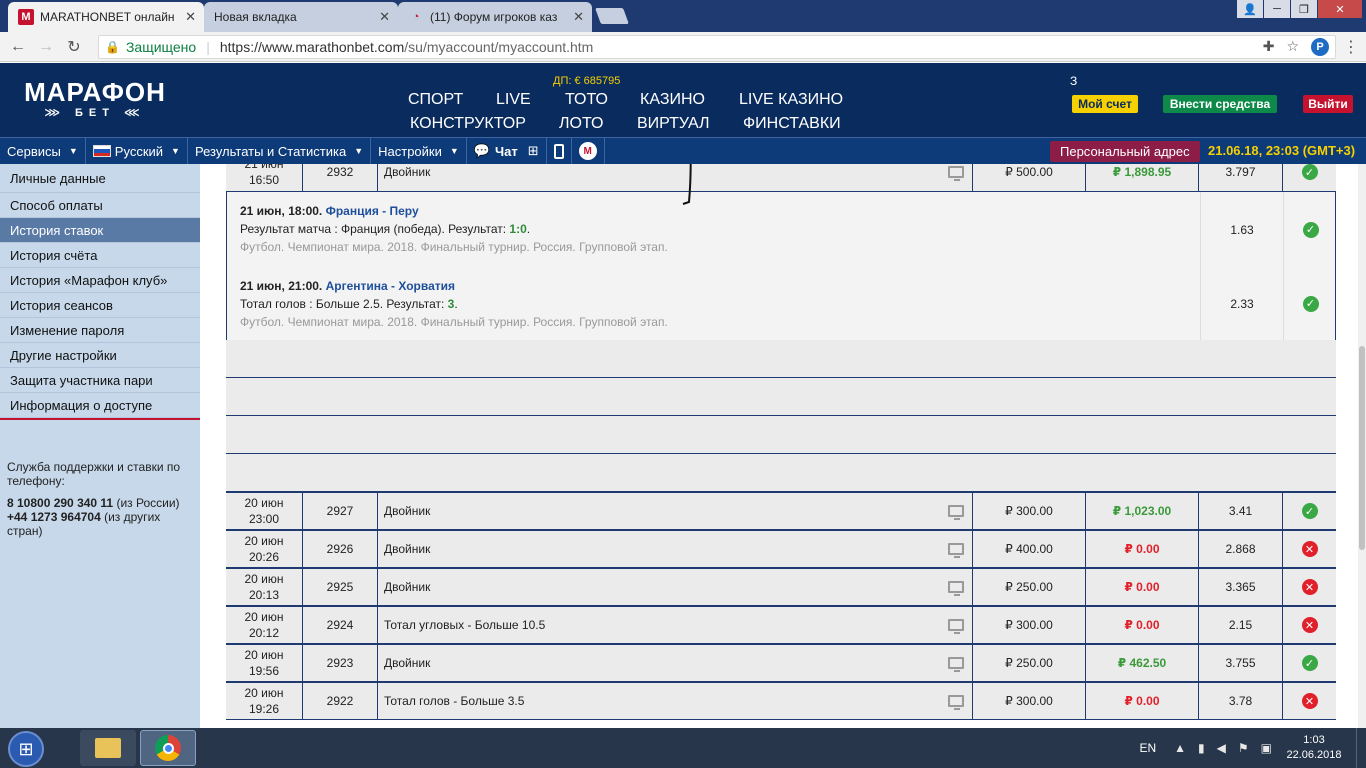  I want to click on my-account-button: Мой счет, so click(1105, 104).